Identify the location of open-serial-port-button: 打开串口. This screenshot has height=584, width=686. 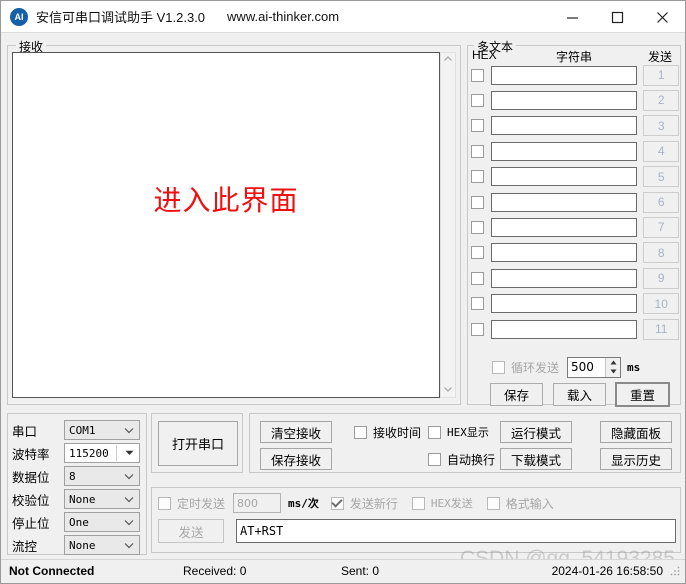
(198, 443).